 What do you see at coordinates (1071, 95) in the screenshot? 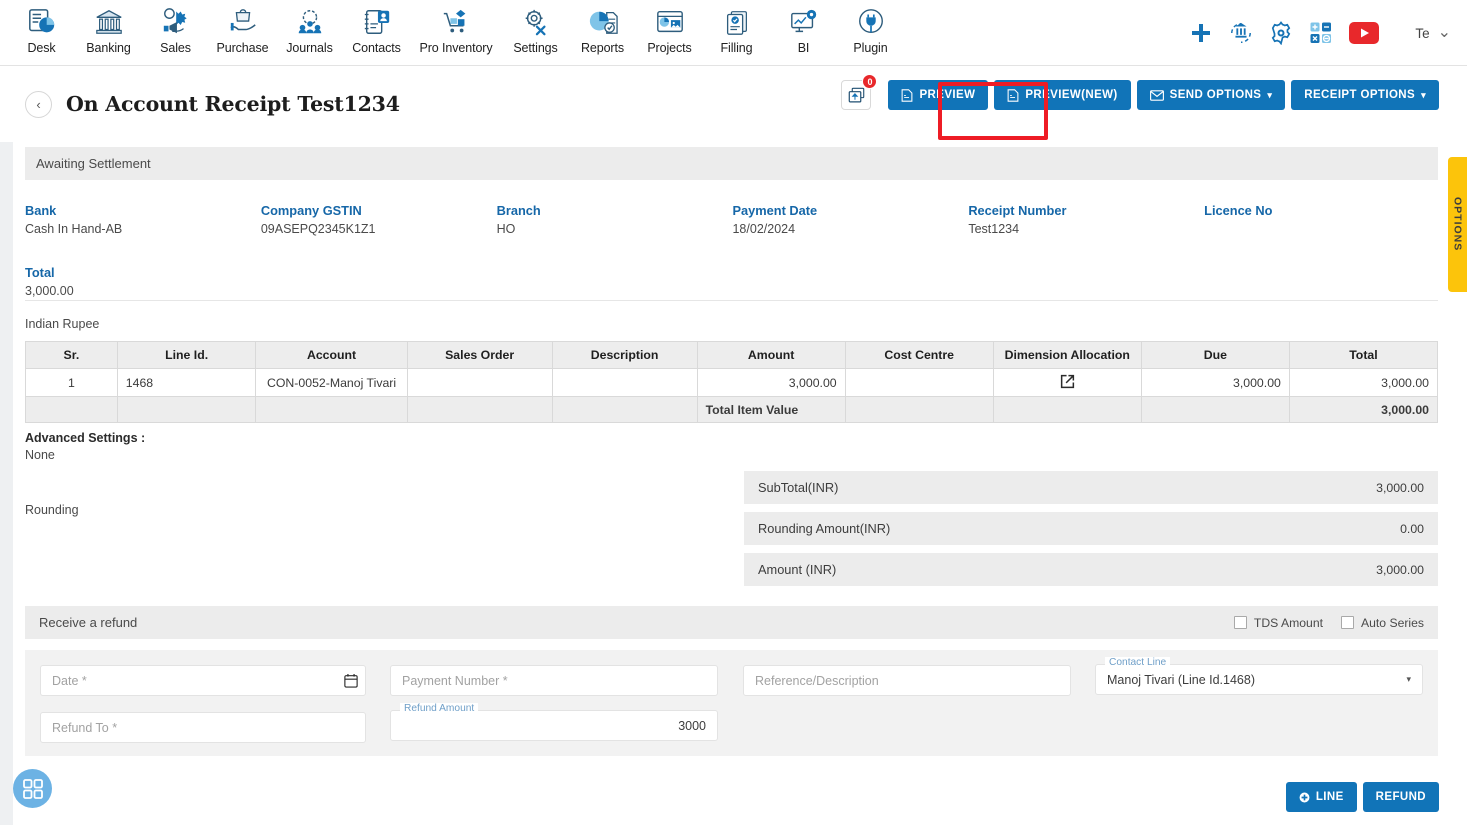
I see `button-label: PREVIEW(NEW)` at bounding box center [1071, 95].